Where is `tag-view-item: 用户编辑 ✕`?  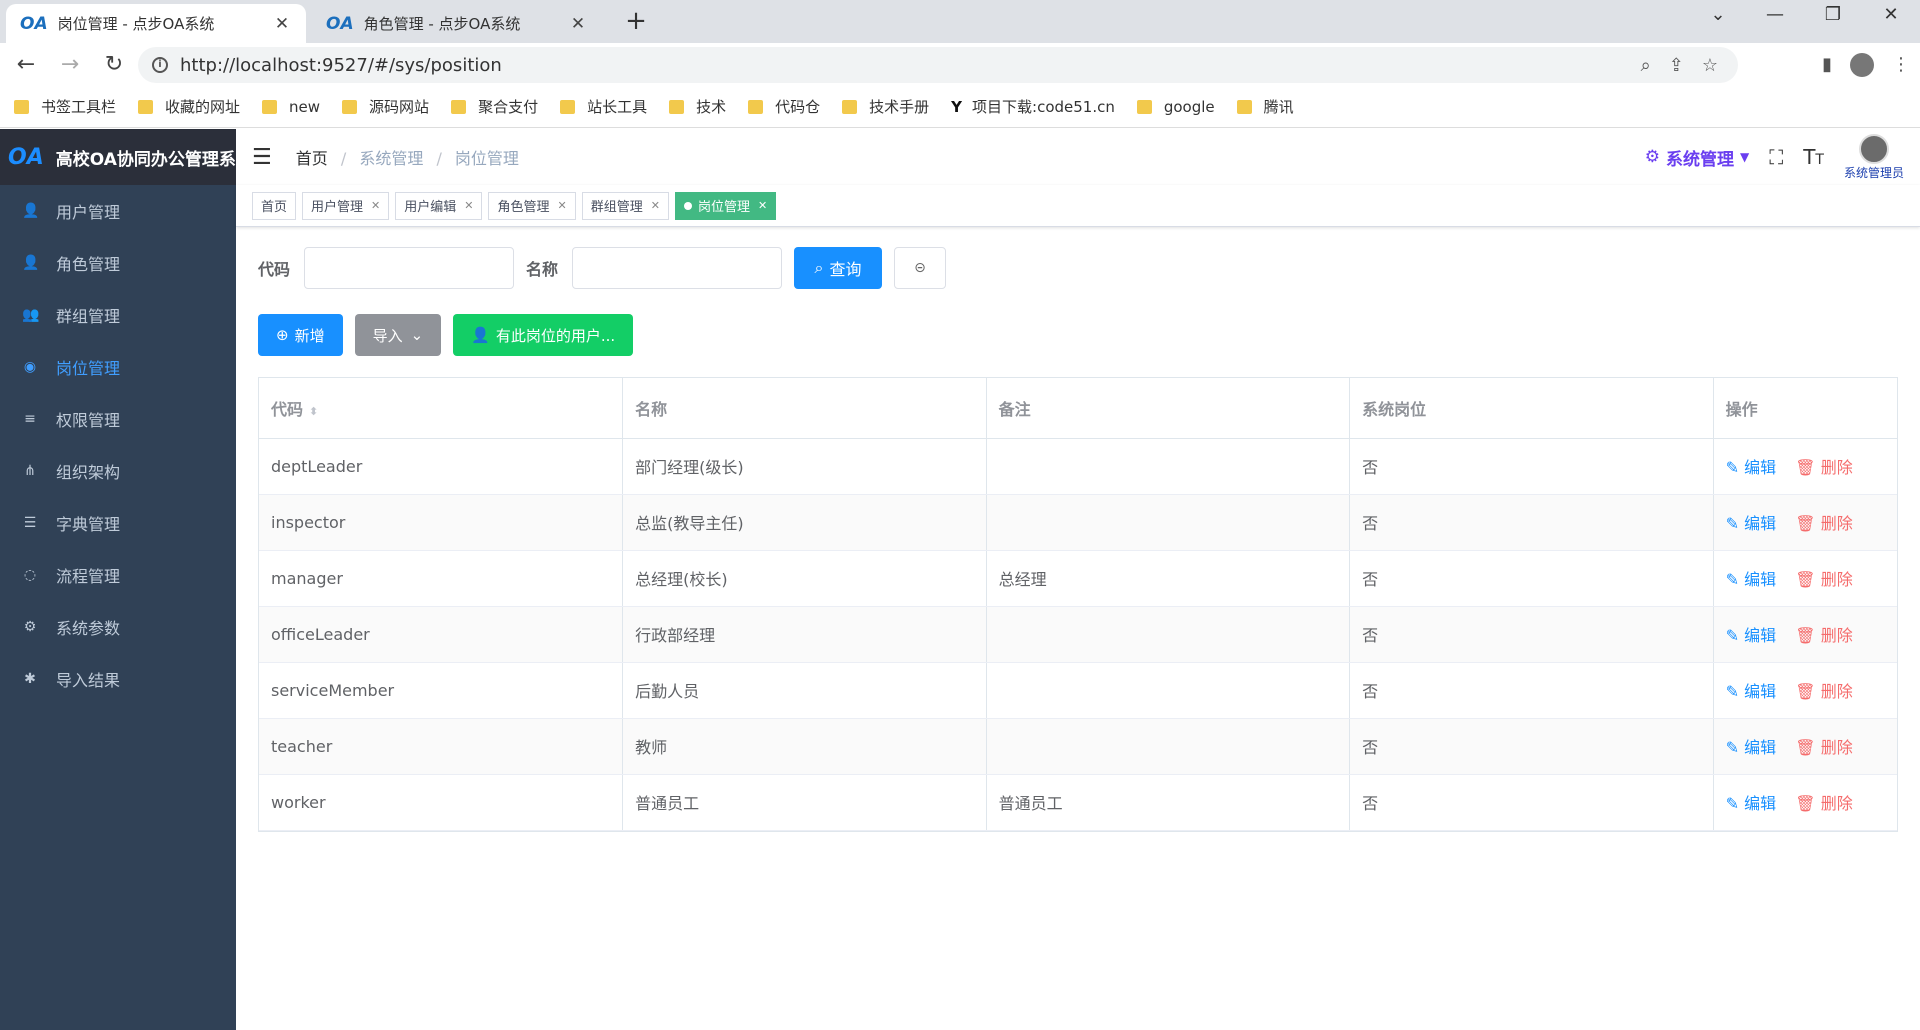 tag-view-item: 用户编辑 ✕ is located at coordinates (439, 205).